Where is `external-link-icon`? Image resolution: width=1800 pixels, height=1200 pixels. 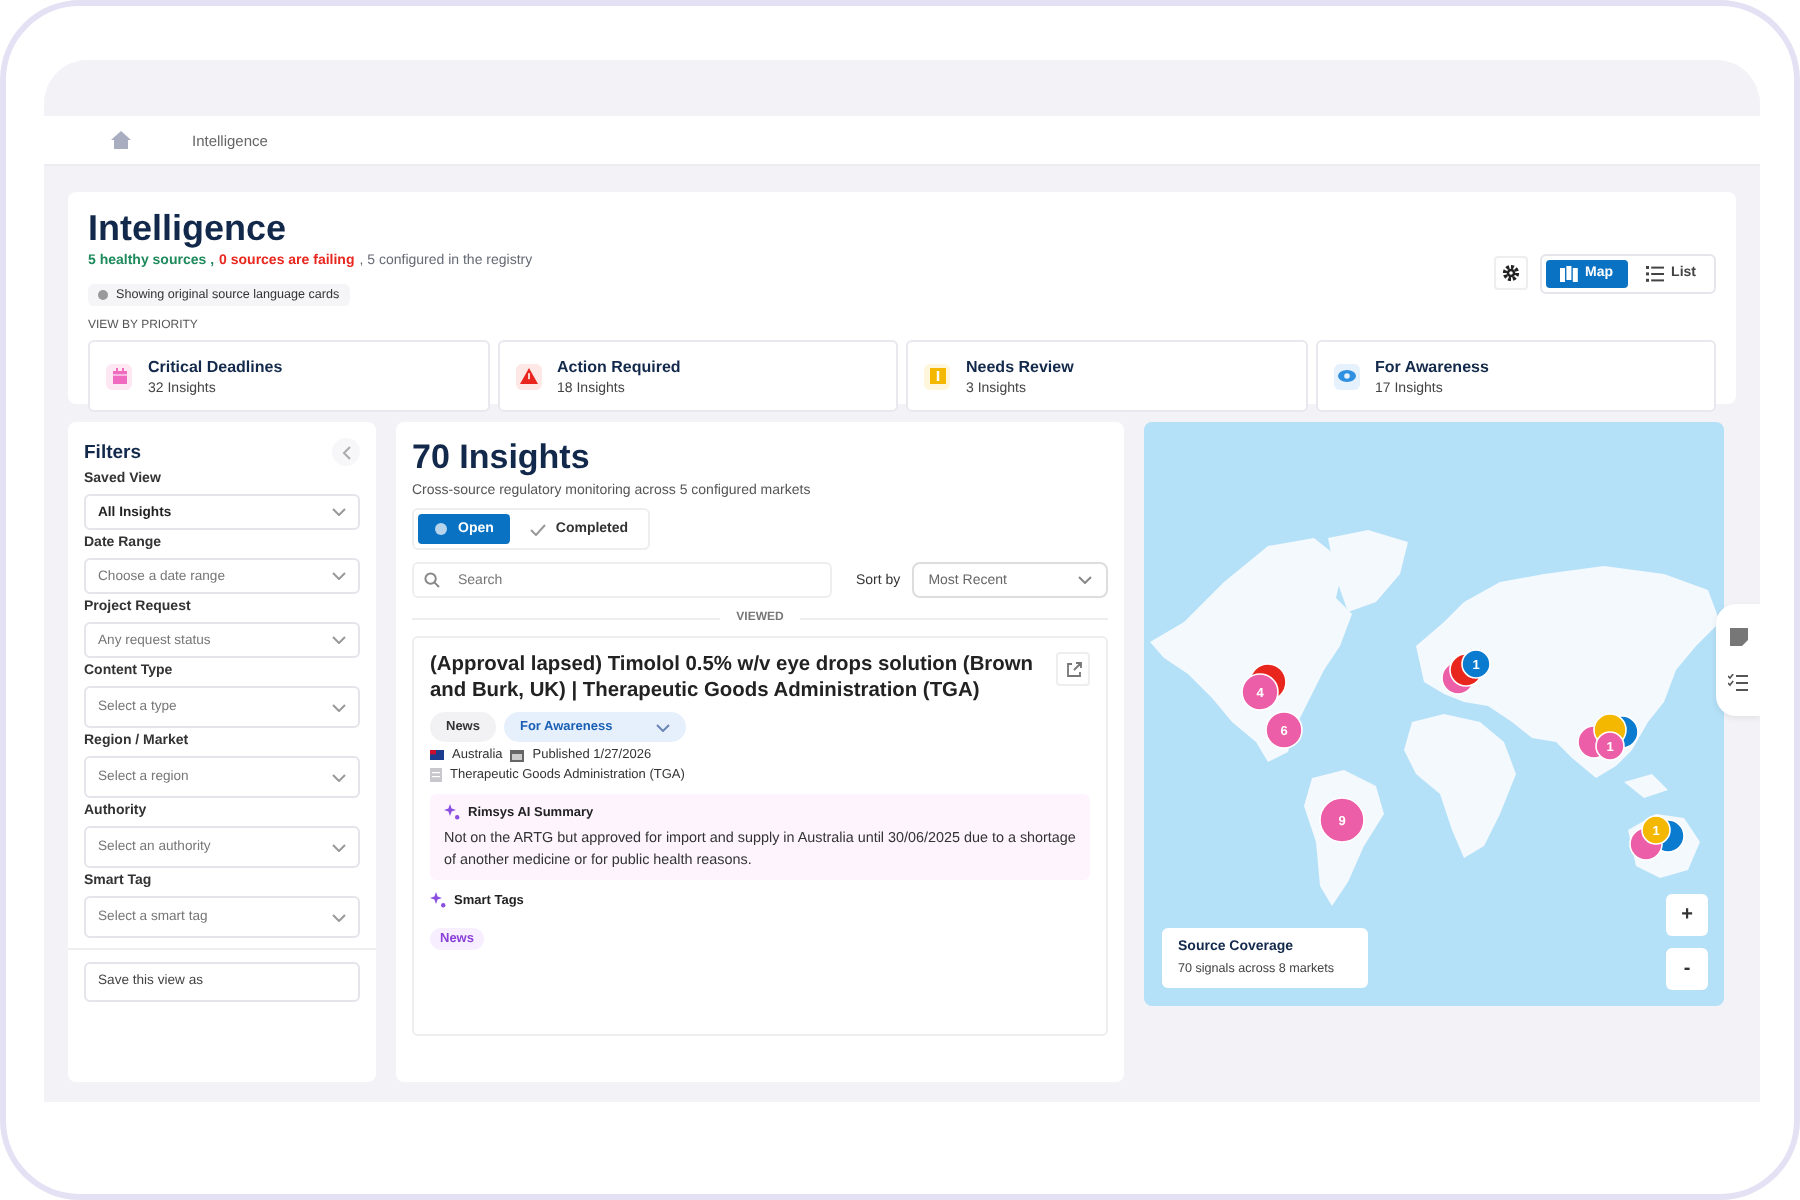 external-link-icon is located at coordinates (1073, 669).